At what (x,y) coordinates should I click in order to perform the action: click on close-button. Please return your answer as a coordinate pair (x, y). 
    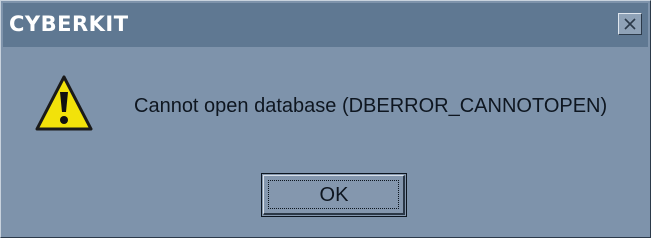
    Looking at the image, I should click on (630, 24).